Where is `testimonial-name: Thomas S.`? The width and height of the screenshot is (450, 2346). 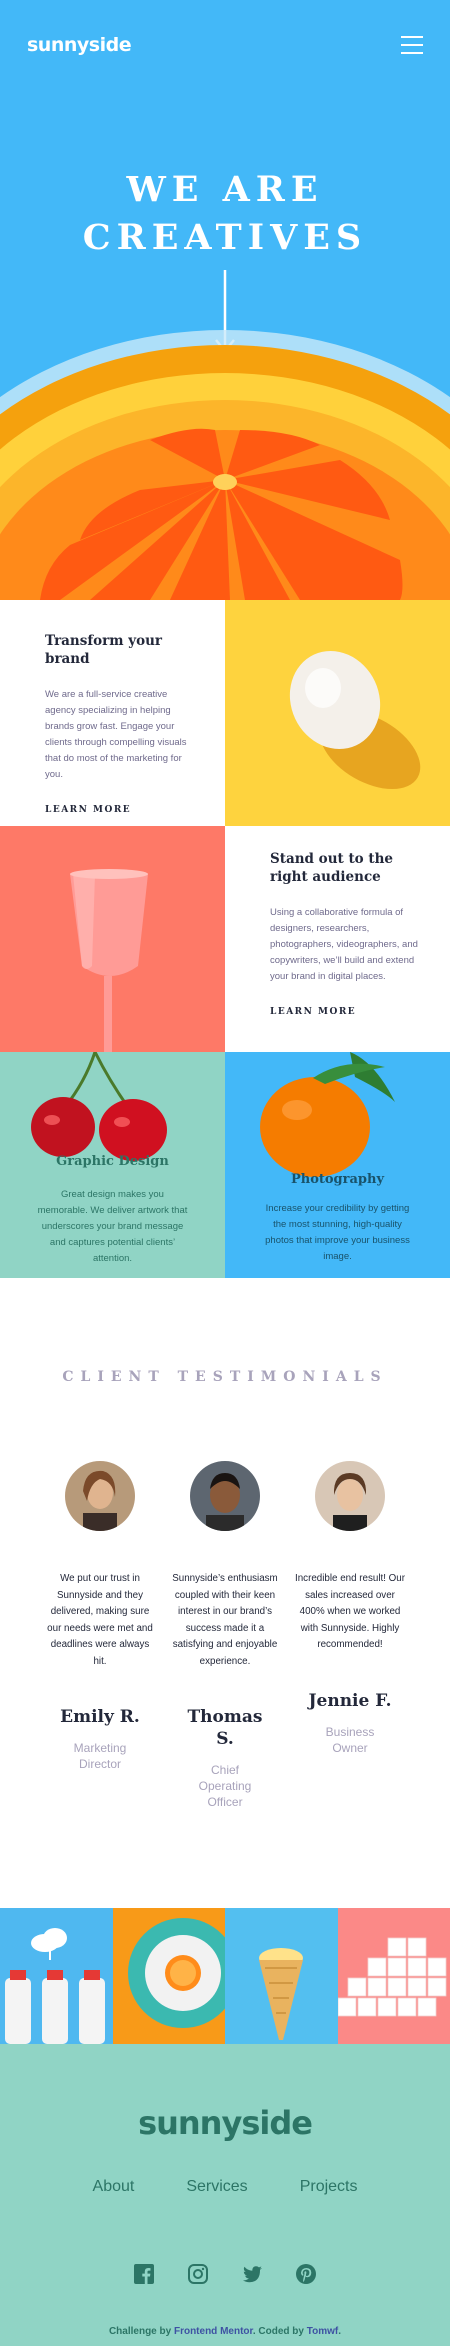 testimonial-name: Thomas S. is located at coordinates (225, 1728).